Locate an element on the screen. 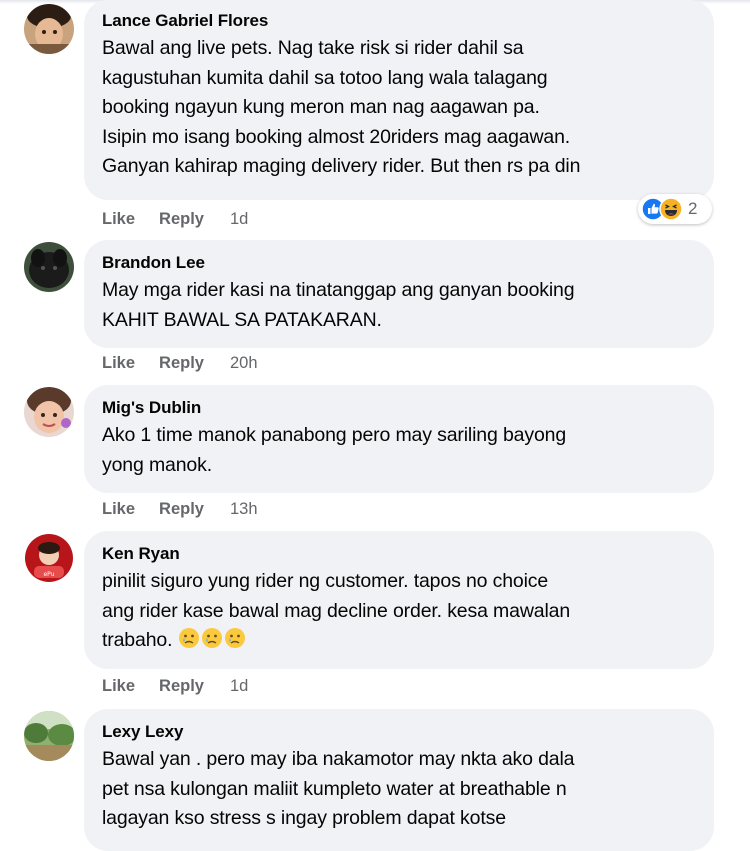 The height and width of the screenshot is (851, 750). comment-author: Lance Gabriel Flores is located at coordinates (399, 21).